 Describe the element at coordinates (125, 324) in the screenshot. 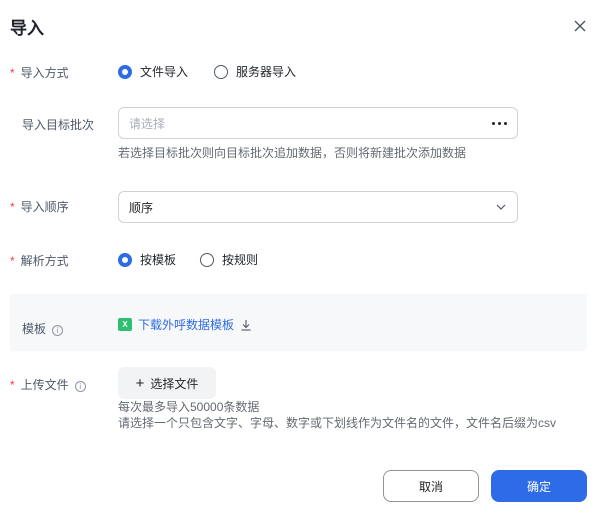

I see `excel-file-icon: X` at that location.